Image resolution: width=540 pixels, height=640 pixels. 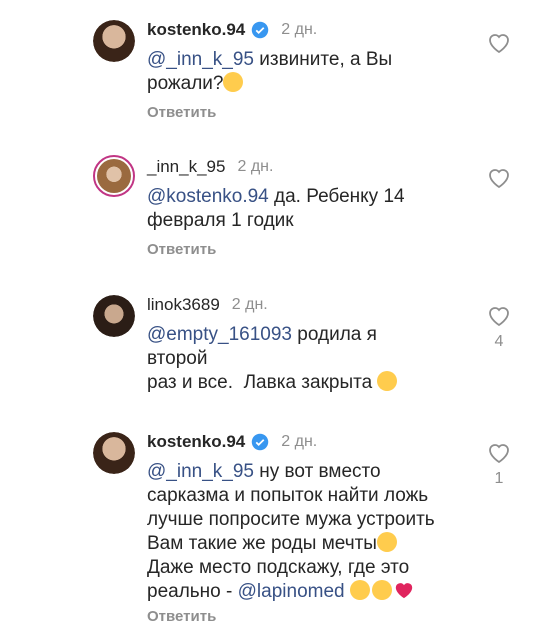 I want to click on like-count: 1, so click(x=499, y=478).